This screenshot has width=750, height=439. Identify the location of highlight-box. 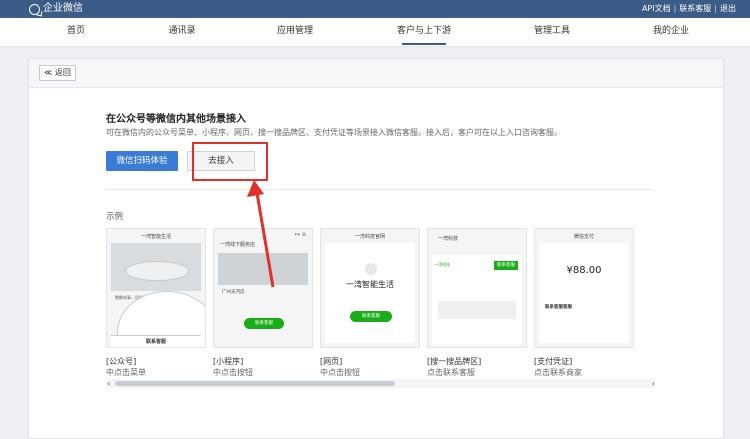
(230, 161).